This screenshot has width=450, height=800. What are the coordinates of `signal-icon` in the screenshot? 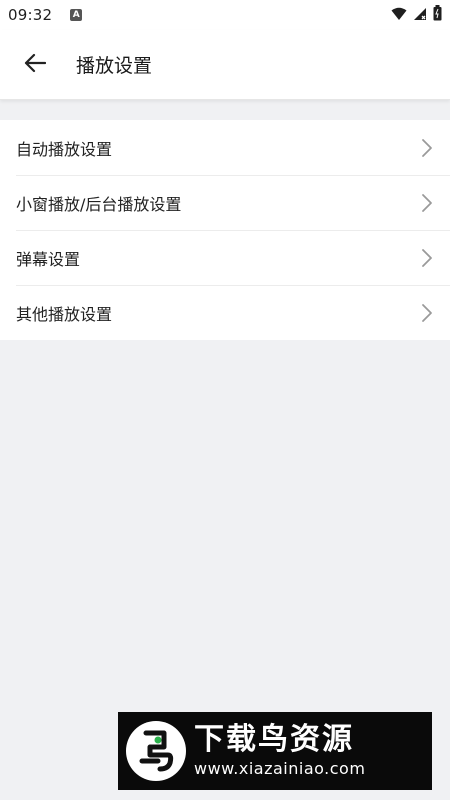 It's located at (420, 15).